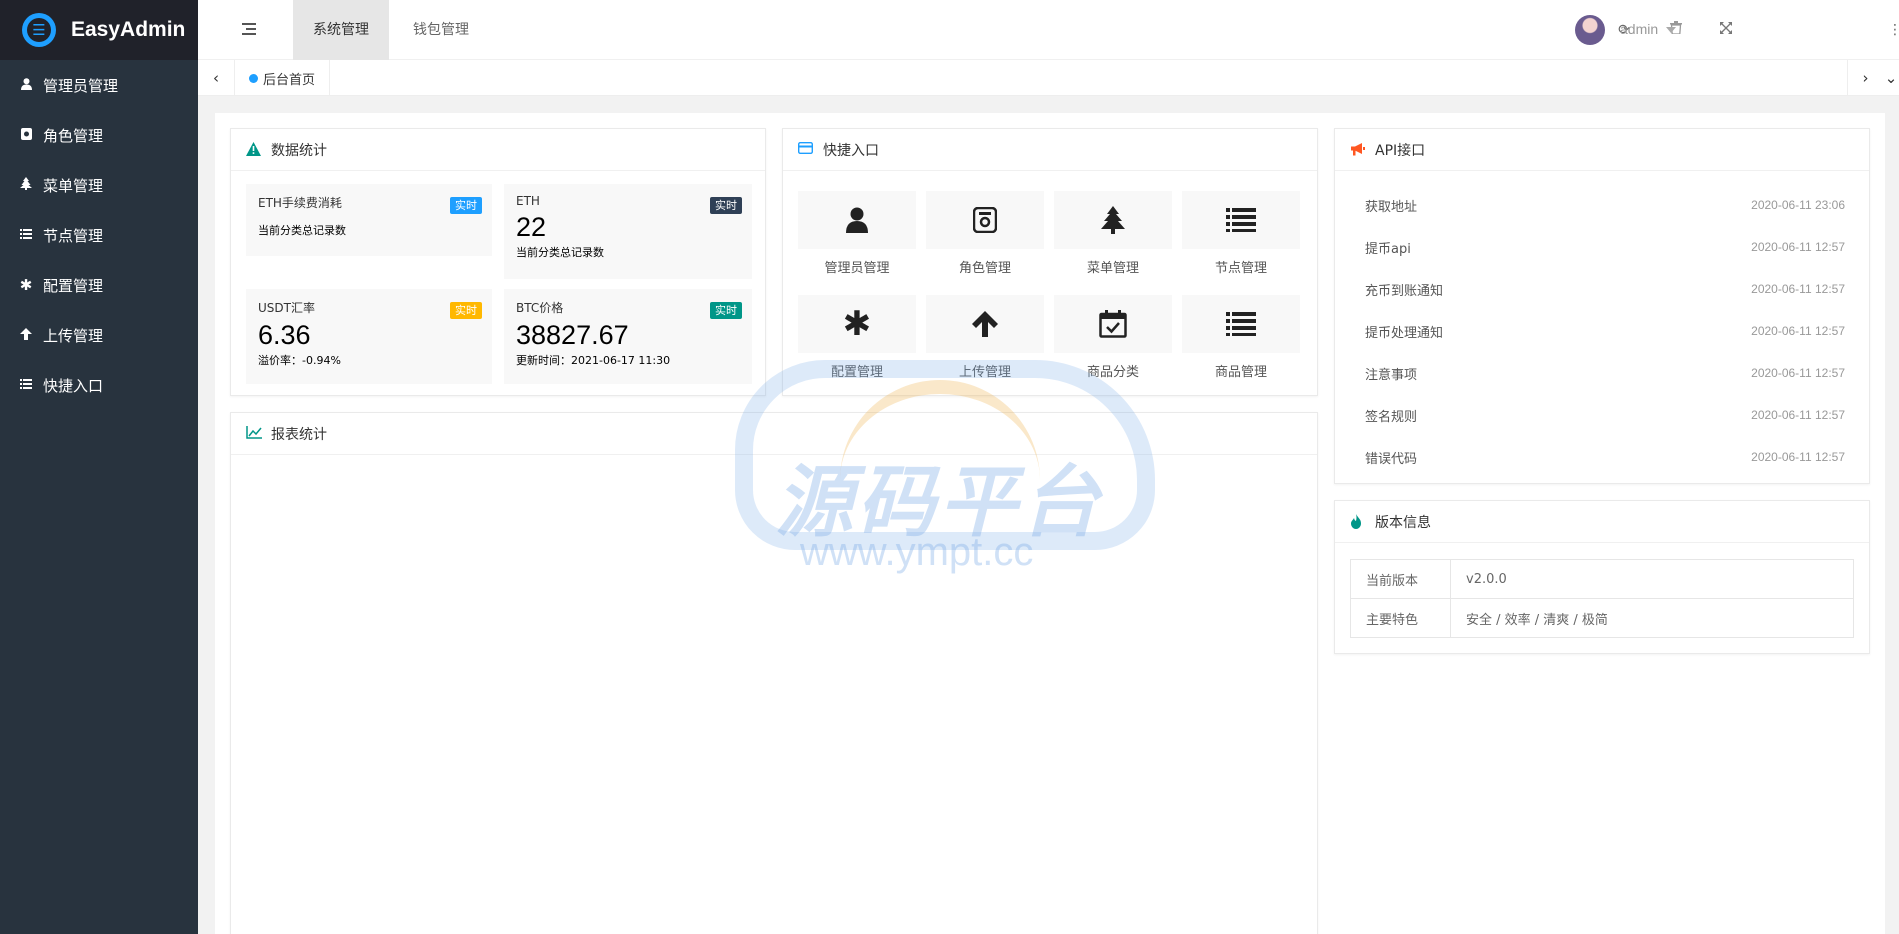  I want to click on quick-entry-admin: 管理员管理, so click(857, 233).